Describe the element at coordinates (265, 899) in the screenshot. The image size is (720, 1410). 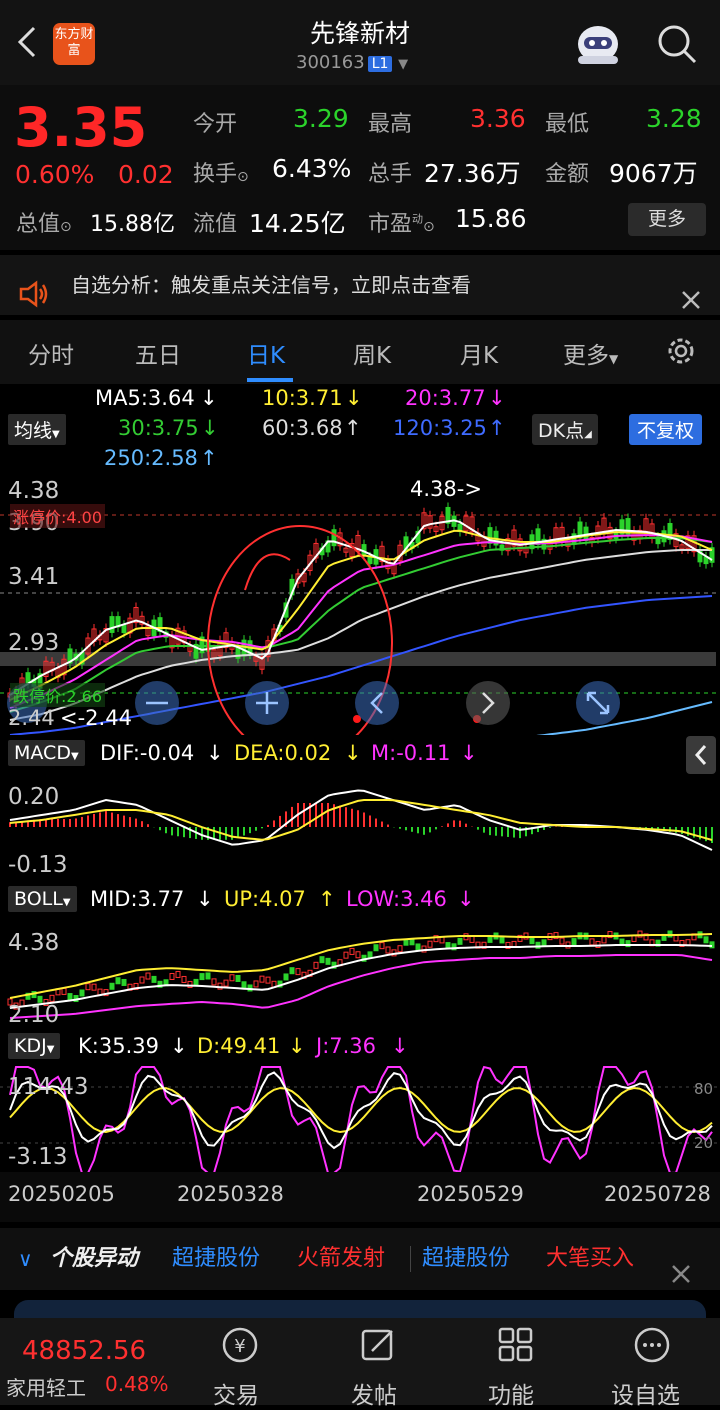
I see `boll-up: UP:4.07` at that location.